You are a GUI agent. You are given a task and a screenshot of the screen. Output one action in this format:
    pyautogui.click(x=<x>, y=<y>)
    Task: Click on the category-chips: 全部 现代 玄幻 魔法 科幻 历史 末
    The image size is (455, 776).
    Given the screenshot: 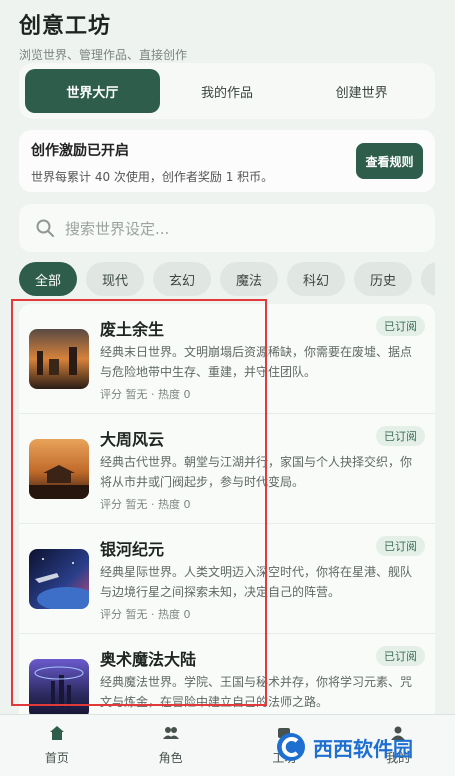 What is the action you would take?
    pyautogui.click(x=227, y=279)
    